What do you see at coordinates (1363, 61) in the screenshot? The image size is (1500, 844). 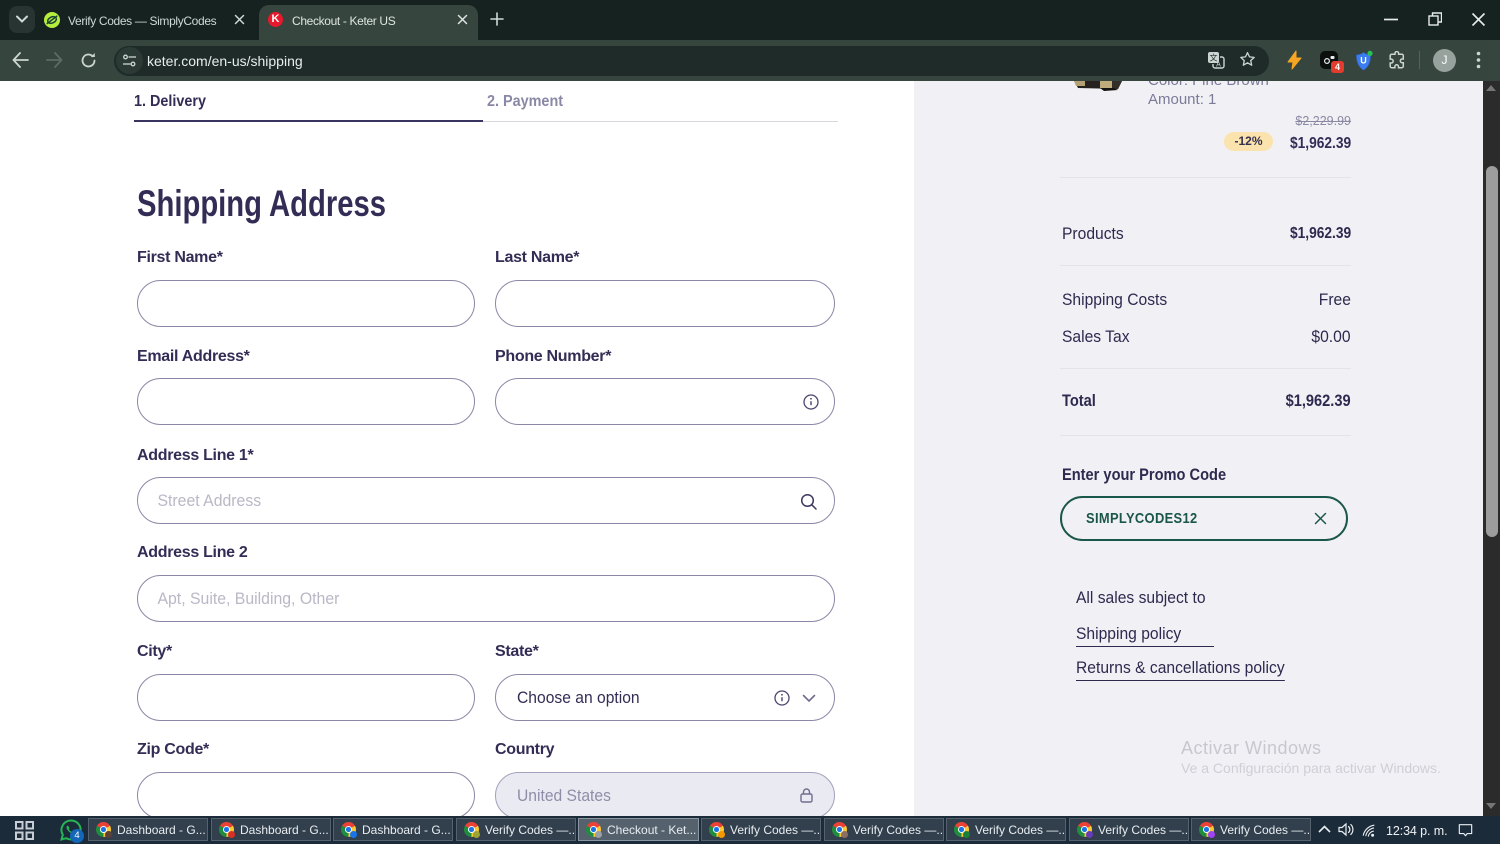 I see `svg-text: U` at bounding box center [1363, 61].